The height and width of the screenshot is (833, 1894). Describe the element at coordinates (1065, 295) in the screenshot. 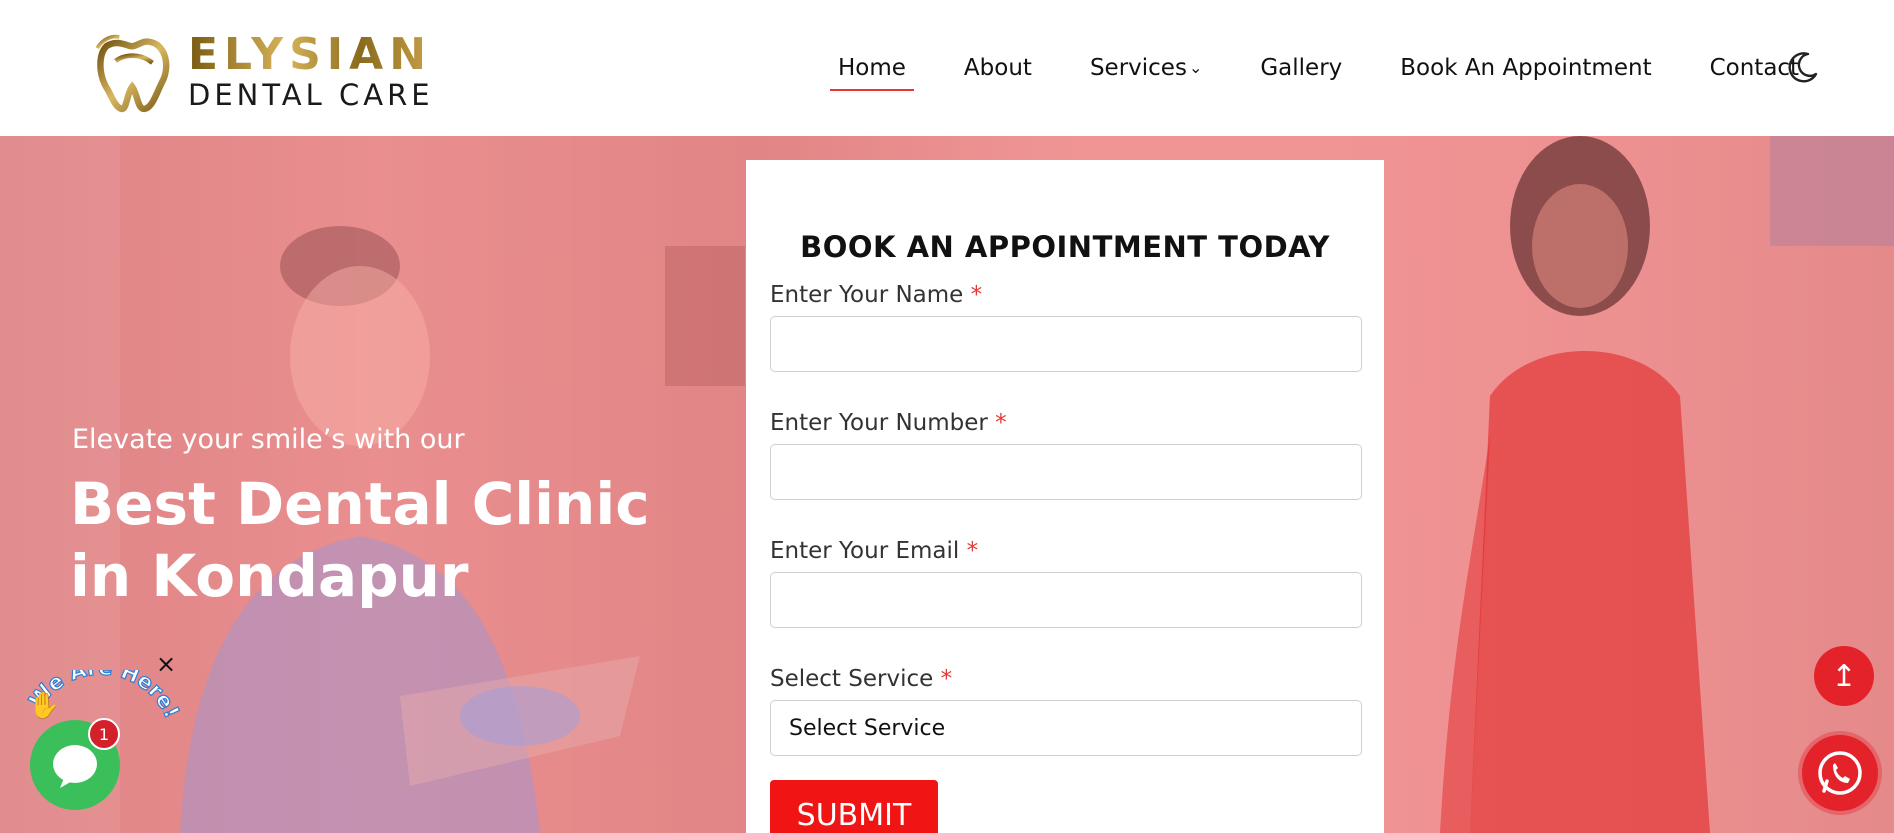

I see `name-label: Enter Your Name *` at that location.